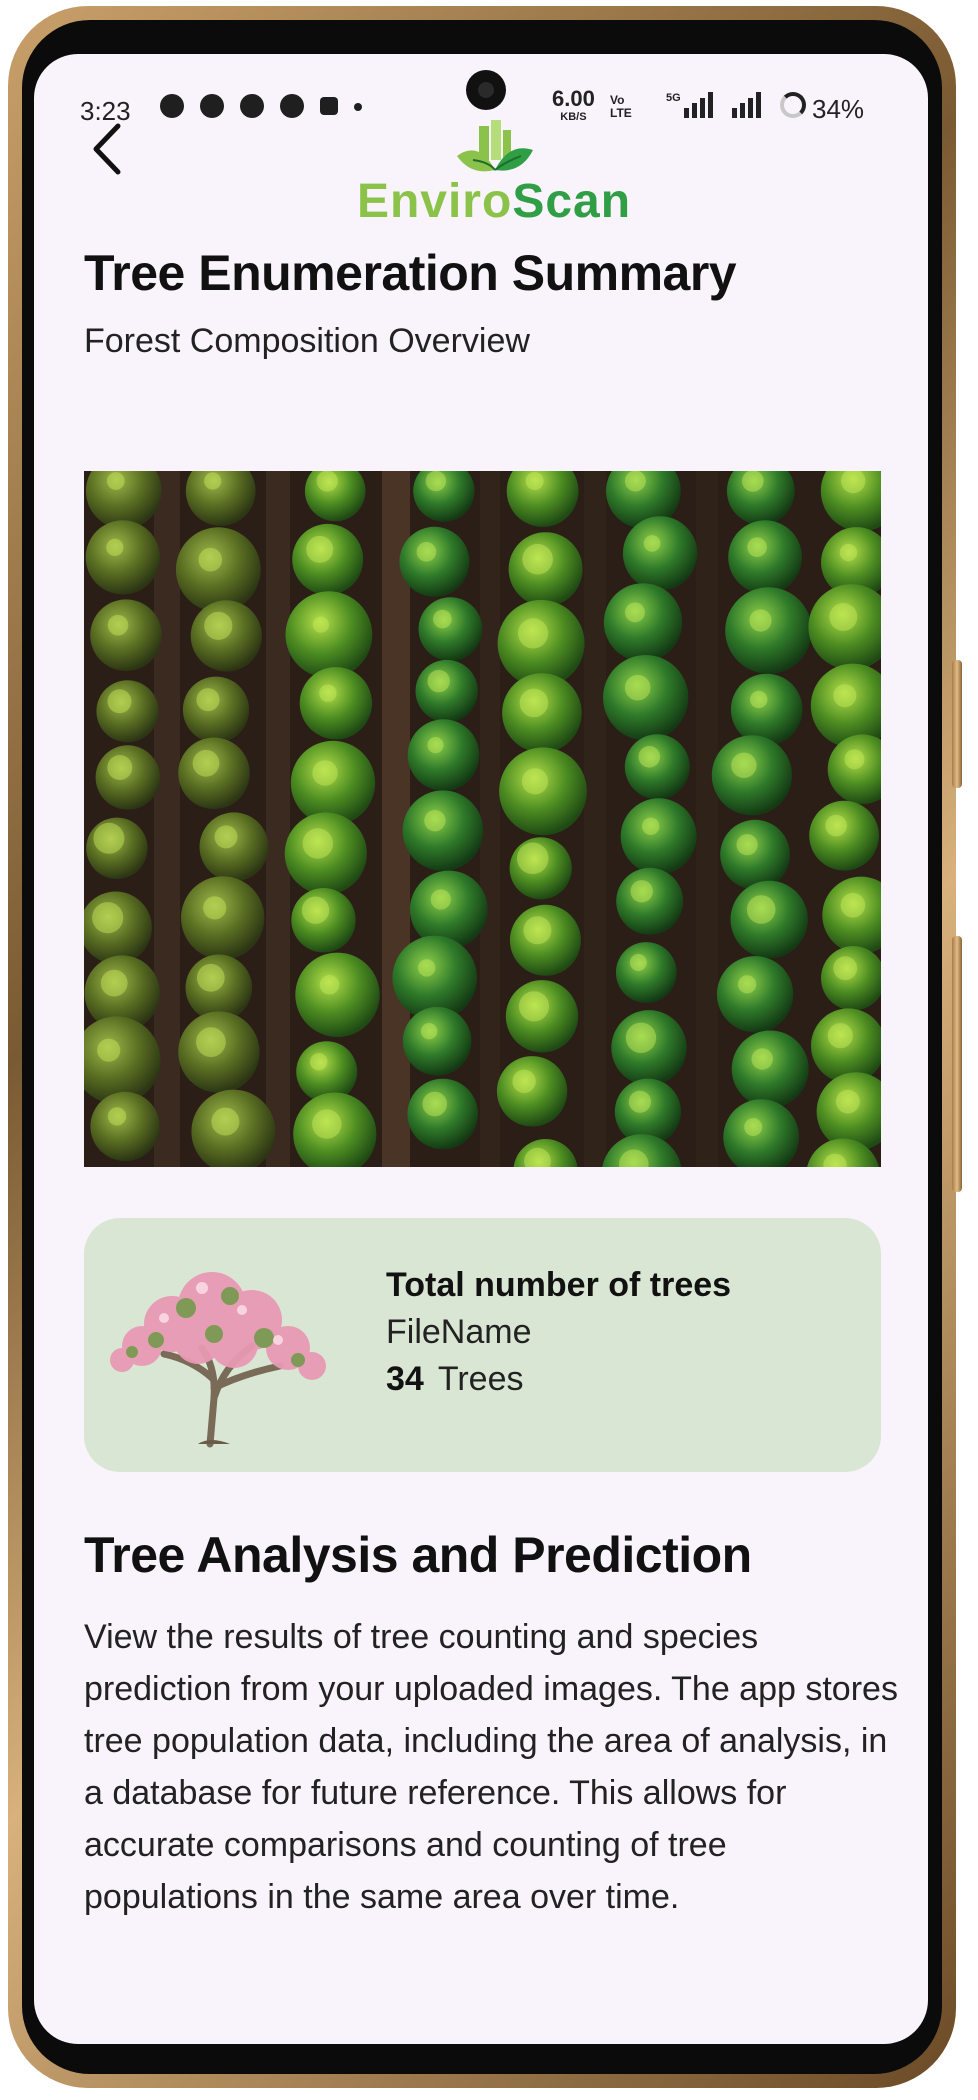  What do you see at coordinates (559, 1285) in the screenshot?
I see `tree-count-label: Total number of trees` at bounding box center [559, 1285].